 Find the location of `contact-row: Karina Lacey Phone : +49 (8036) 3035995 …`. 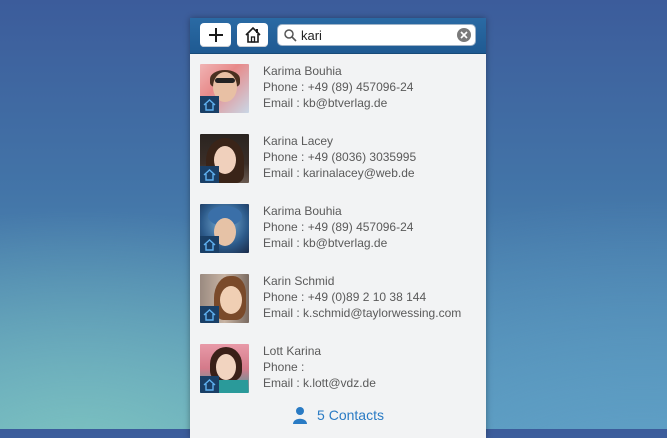

contact-row: Karina Lacey Phone : +49 (8036) 3035995 … is located at coordinates (338, 159).